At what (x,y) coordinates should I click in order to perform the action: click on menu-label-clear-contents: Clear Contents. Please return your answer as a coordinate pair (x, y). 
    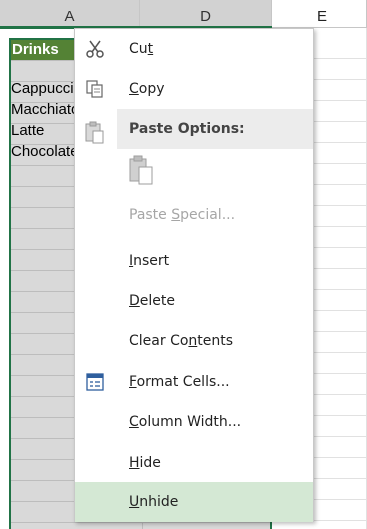
    Looking at the image, I should click on (181, 341).